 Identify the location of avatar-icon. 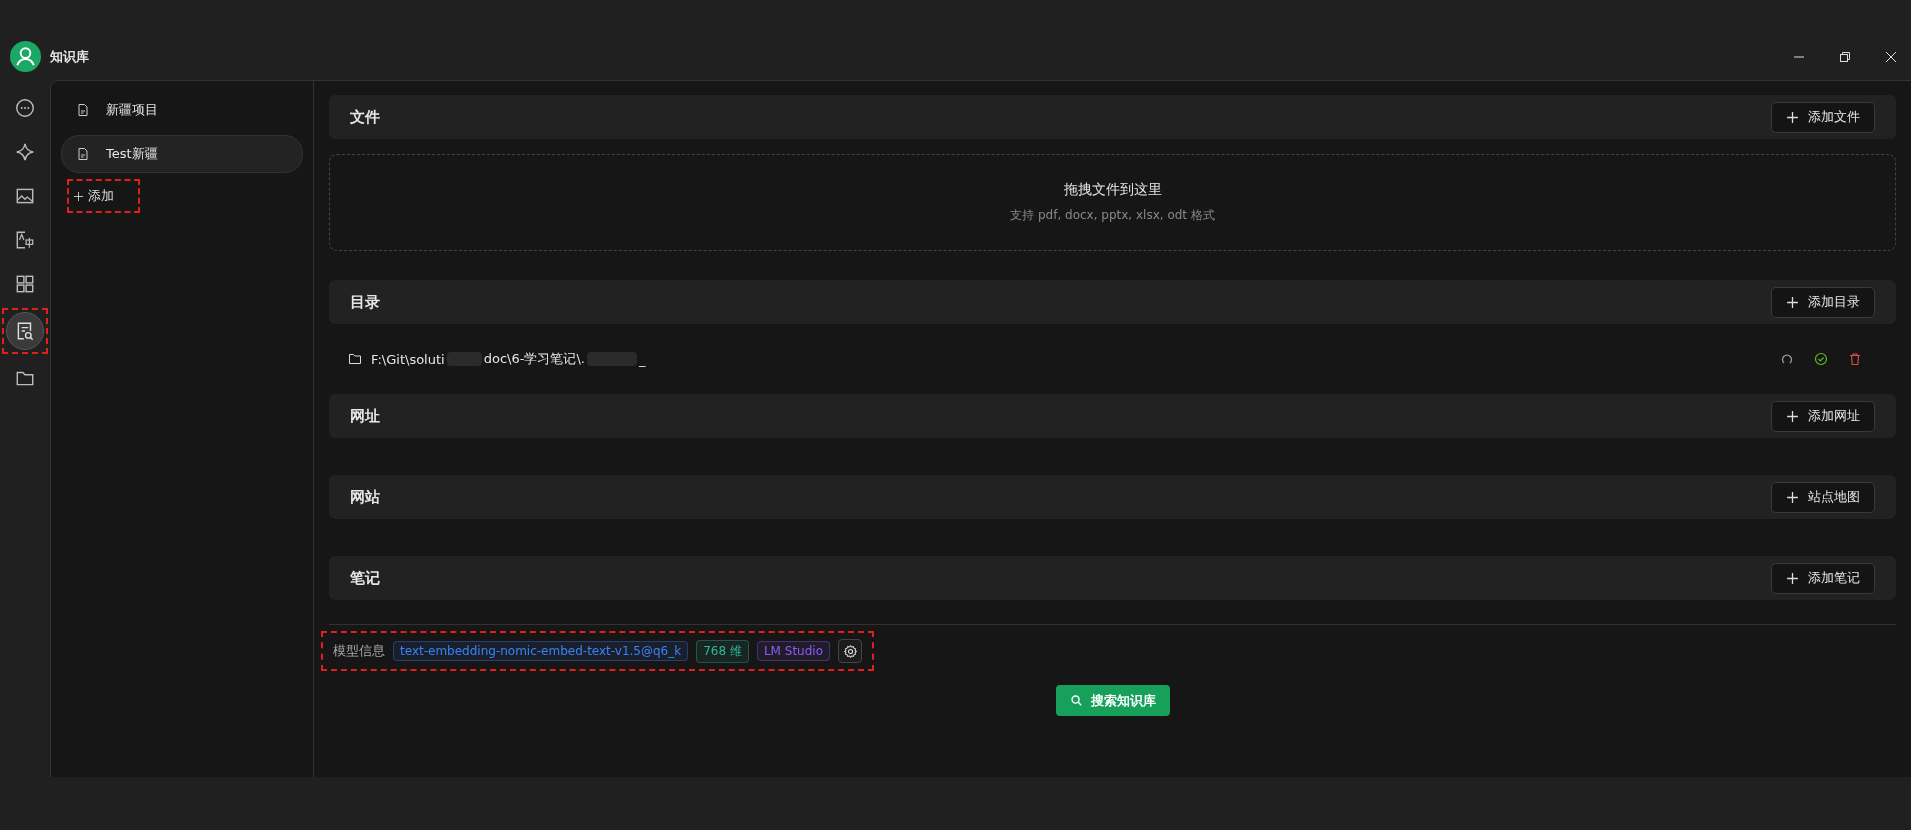
(25, 56).